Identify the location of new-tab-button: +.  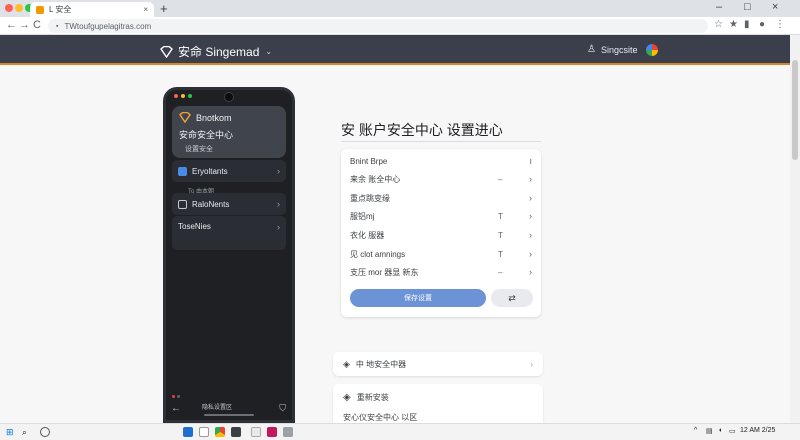
(164, 8).